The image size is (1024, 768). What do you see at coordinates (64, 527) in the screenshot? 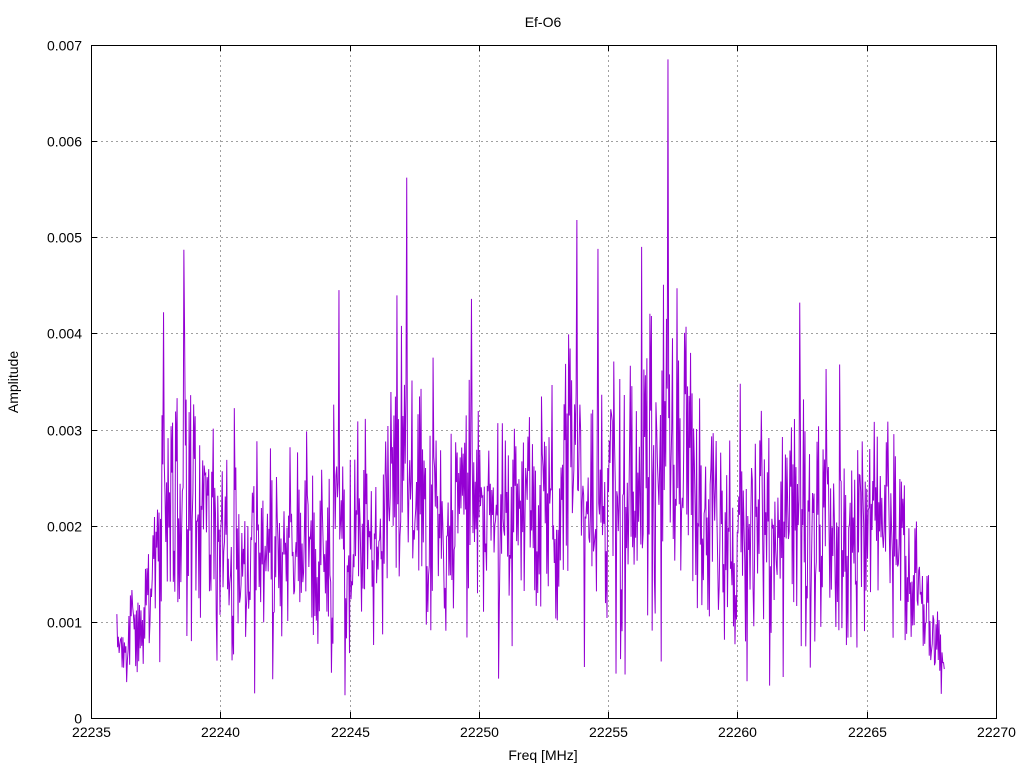
I see `y-tick-label: 0.002` at bounding box center [64, 527].